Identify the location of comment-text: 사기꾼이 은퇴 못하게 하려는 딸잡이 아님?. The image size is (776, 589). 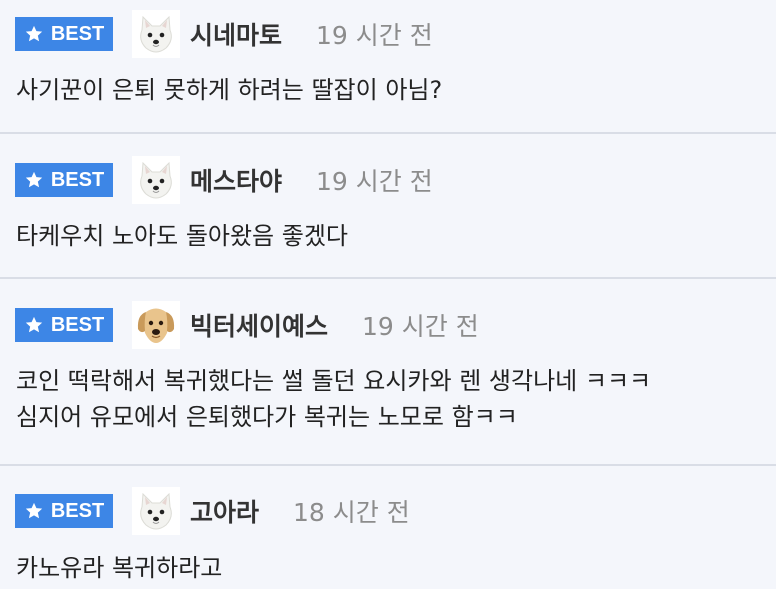
(229, 90).